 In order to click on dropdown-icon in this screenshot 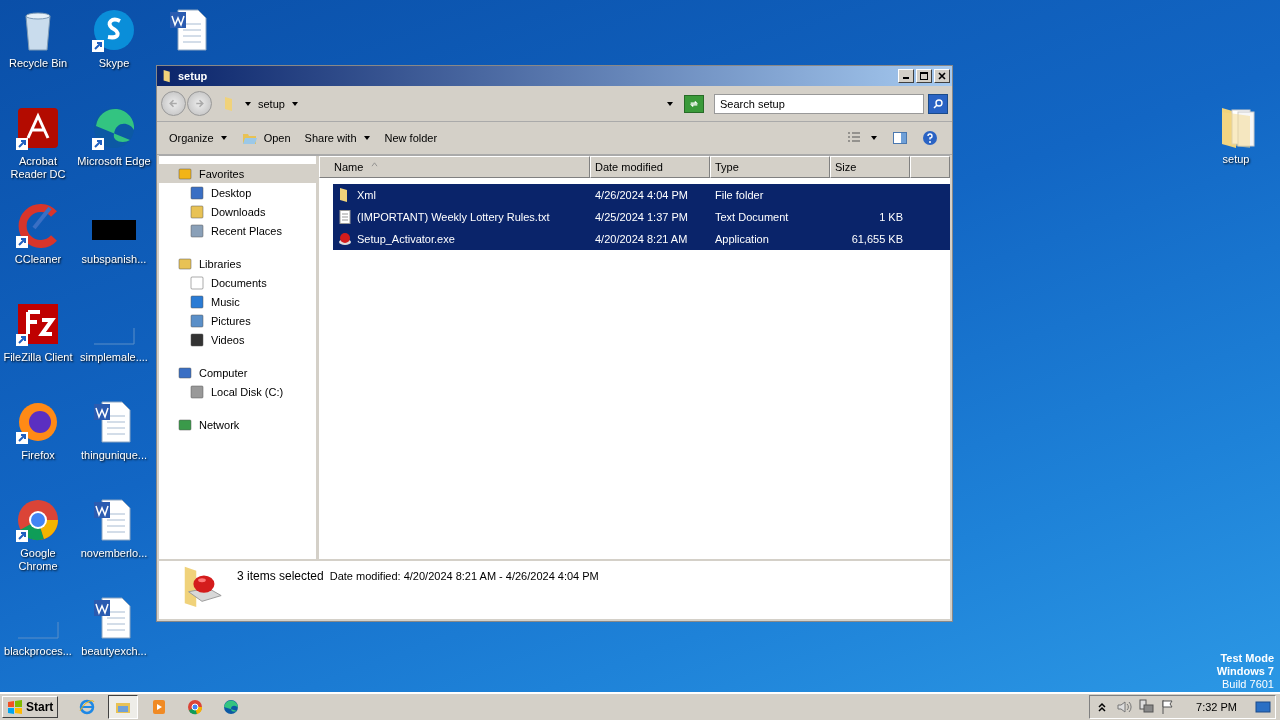, I will do `click(670, 103)`.